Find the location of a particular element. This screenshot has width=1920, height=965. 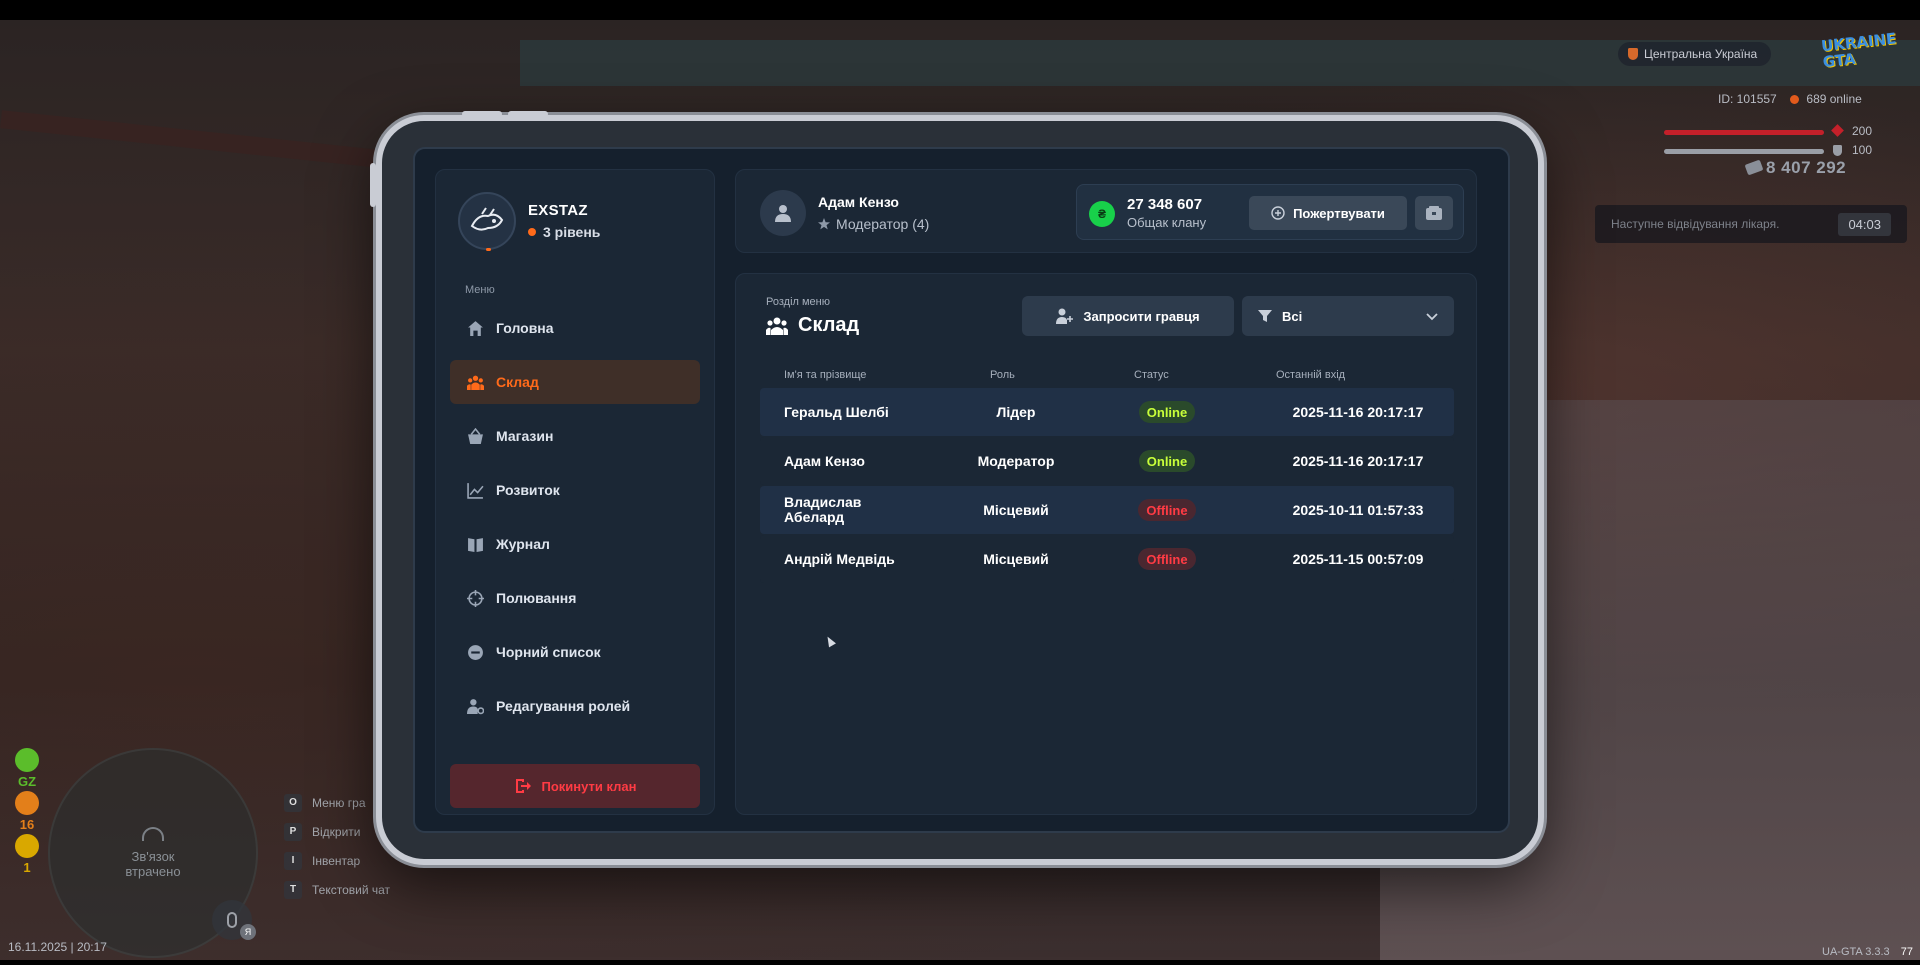

avatar is located at coordinates (783, 213).